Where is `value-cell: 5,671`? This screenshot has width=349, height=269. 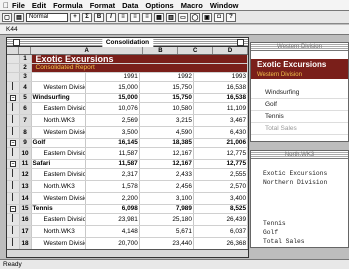 value-cell: 5,671 is located at coordinates (166, 231).